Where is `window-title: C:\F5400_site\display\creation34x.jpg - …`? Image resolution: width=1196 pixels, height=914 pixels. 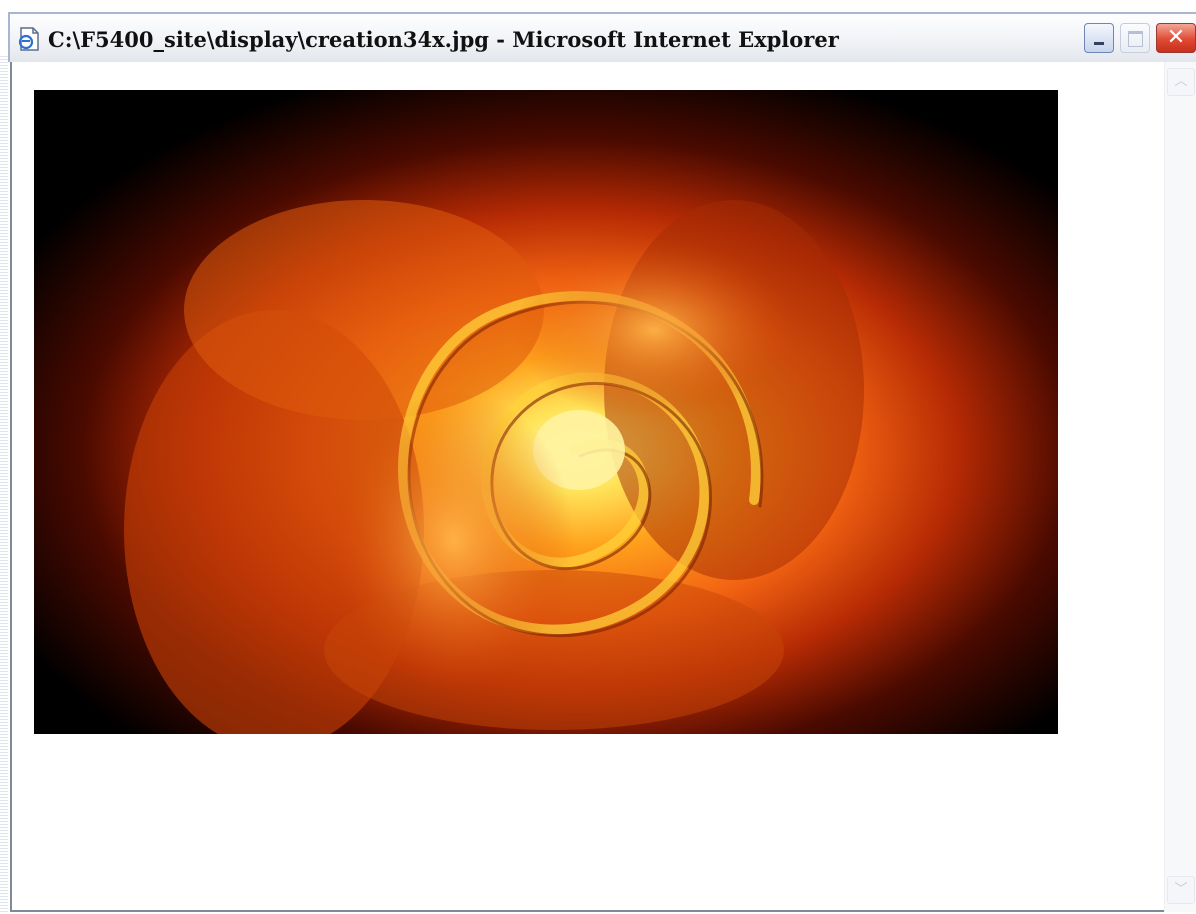
window-title: C:\F5400_site\display\creation34x.jpg - … is located at coordinates (443, 39).